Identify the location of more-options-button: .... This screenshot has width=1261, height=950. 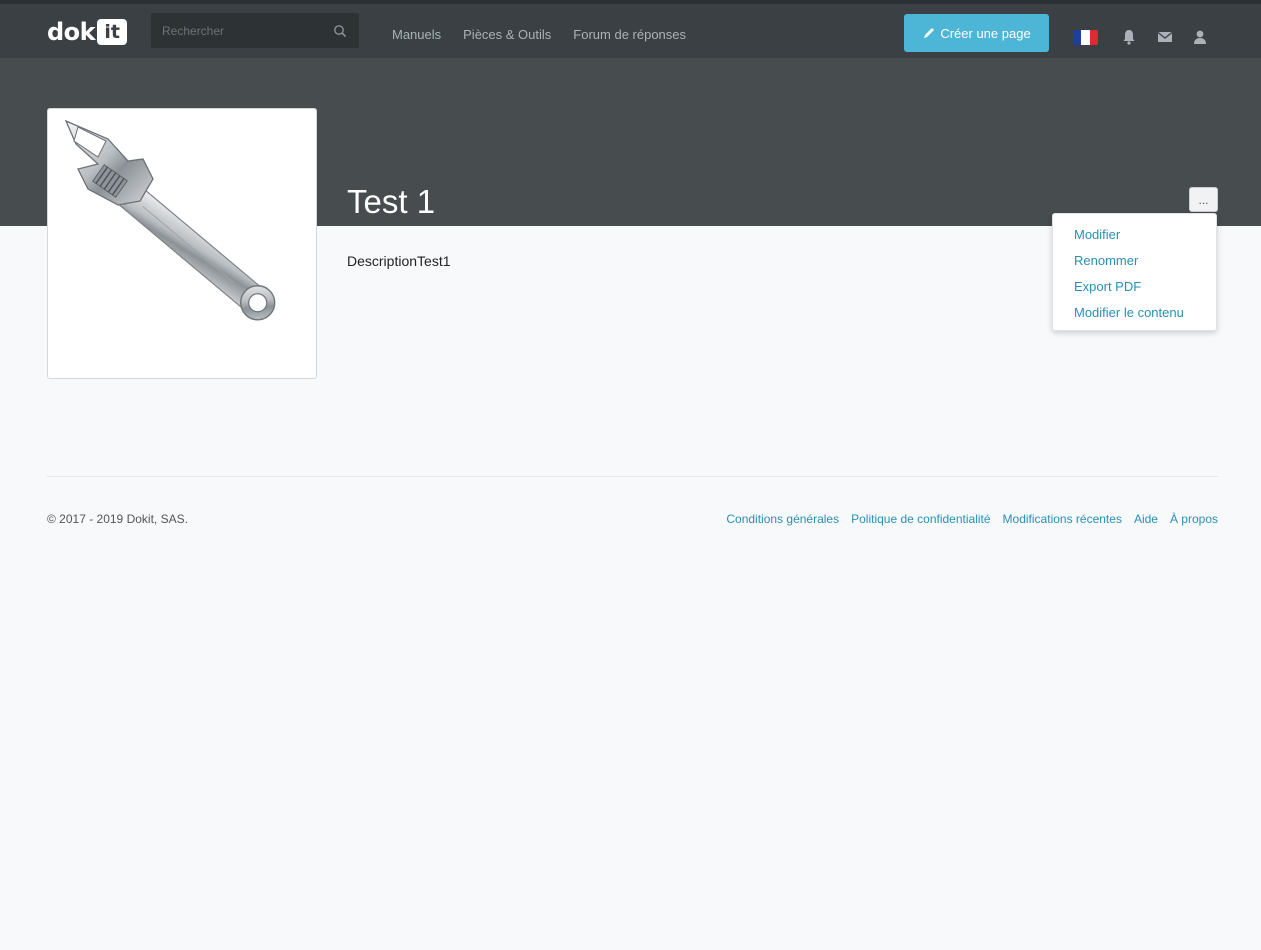
(1203, 199).